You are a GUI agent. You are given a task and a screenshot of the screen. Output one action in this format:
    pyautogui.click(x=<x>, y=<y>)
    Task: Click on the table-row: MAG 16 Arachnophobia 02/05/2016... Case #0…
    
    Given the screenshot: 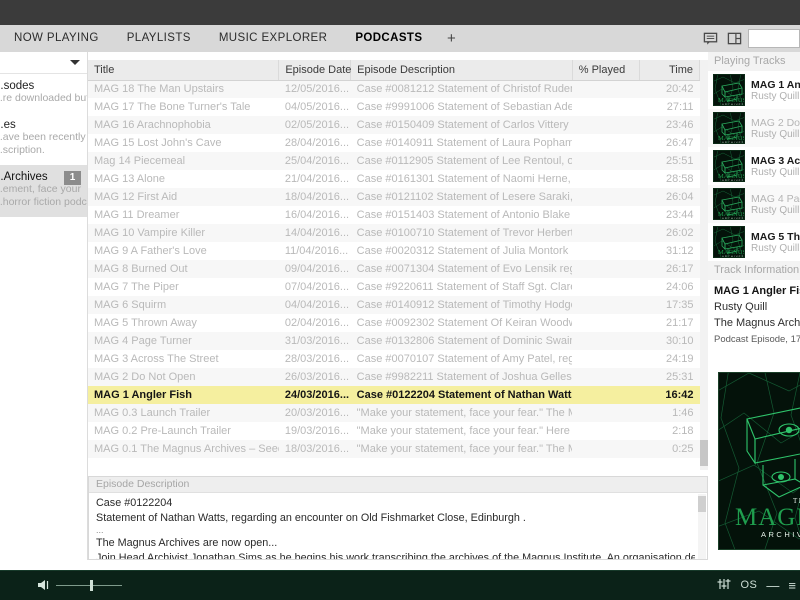 What is the action you would take?
    pyautogui.click(x=394, y=125)
    